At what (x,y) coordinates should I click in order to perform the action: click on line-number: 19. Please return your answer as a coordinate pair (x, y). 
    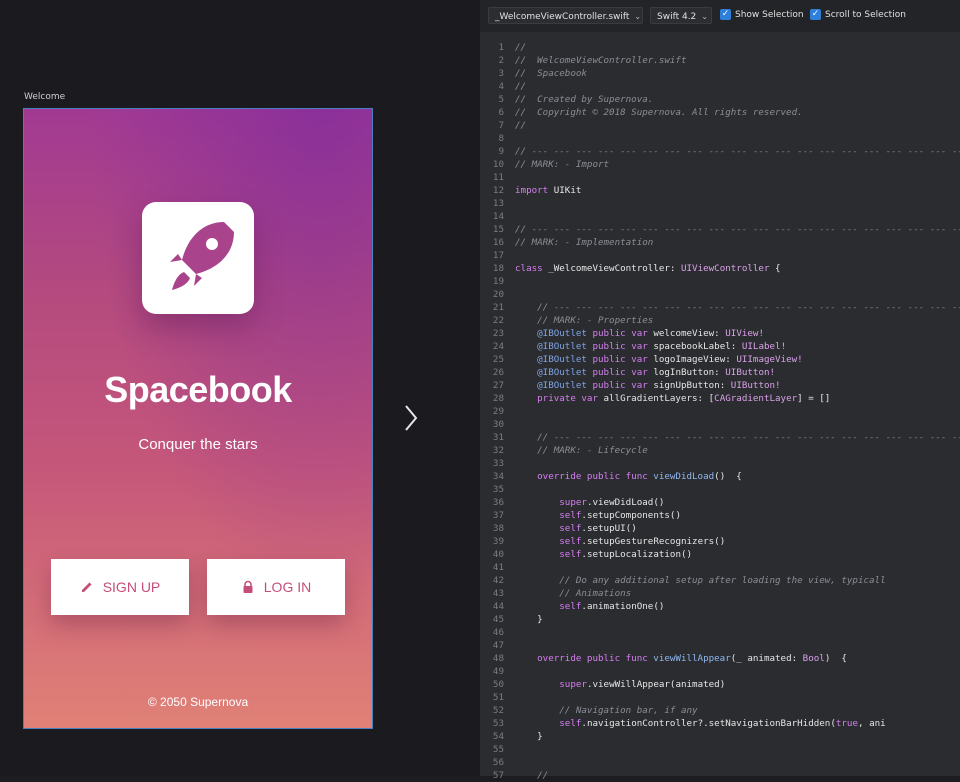
    Looking at the image, I should click on (498, 281).